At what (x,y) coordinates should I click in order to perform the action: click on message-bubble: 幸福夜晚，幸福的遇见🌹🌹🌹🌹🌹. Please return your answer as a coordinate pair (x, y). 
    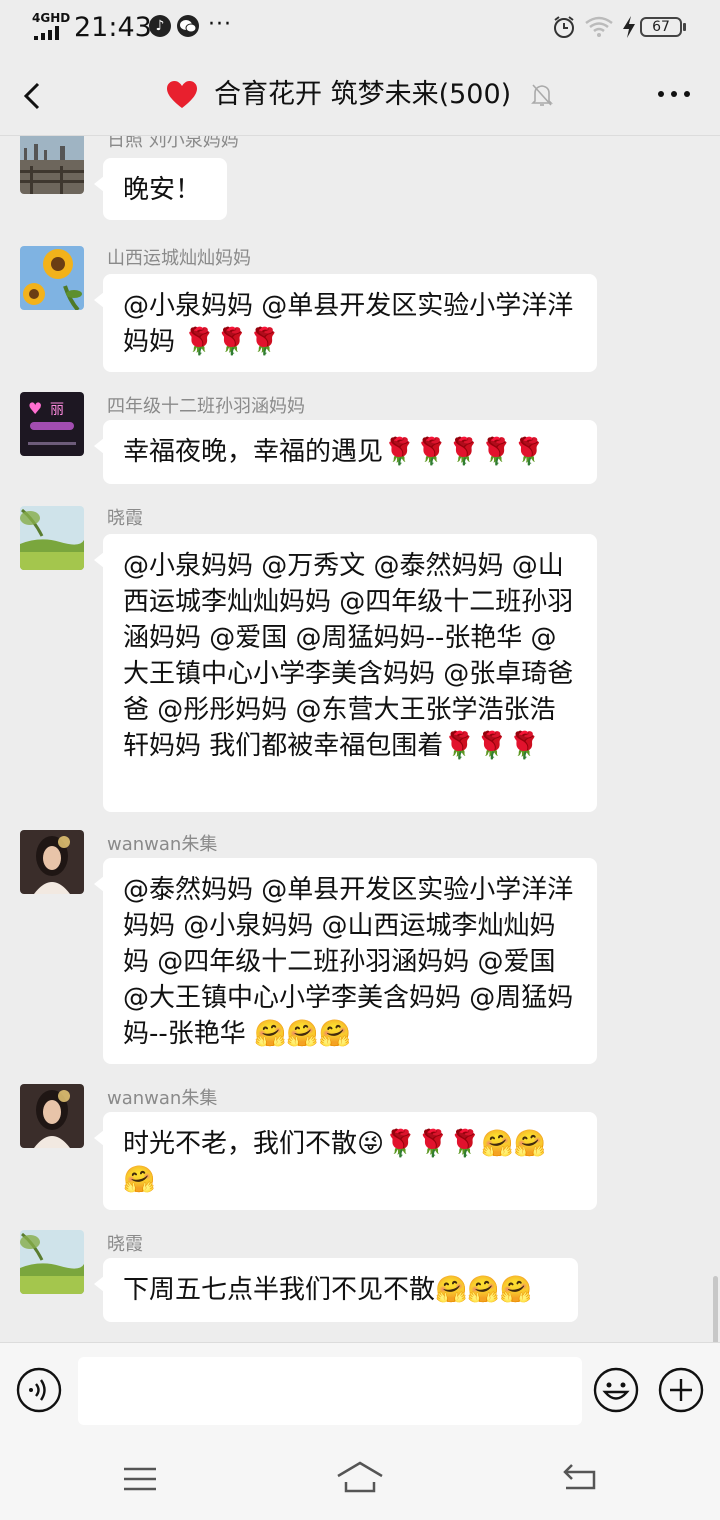
    Looking at the image, I should click on (345, 452).